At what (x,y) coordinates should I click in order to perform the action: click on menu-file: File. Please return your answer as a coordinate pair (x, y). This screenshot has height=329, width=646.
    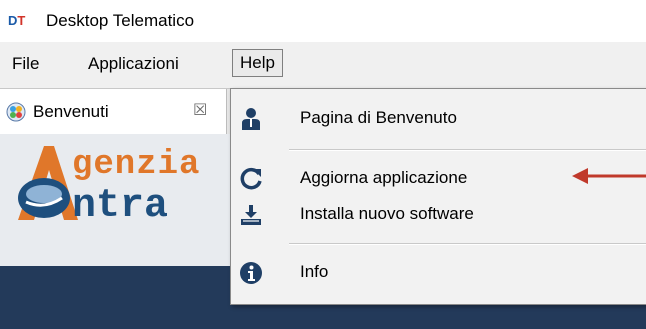
    Looking at the image, I should click on (25, 64).